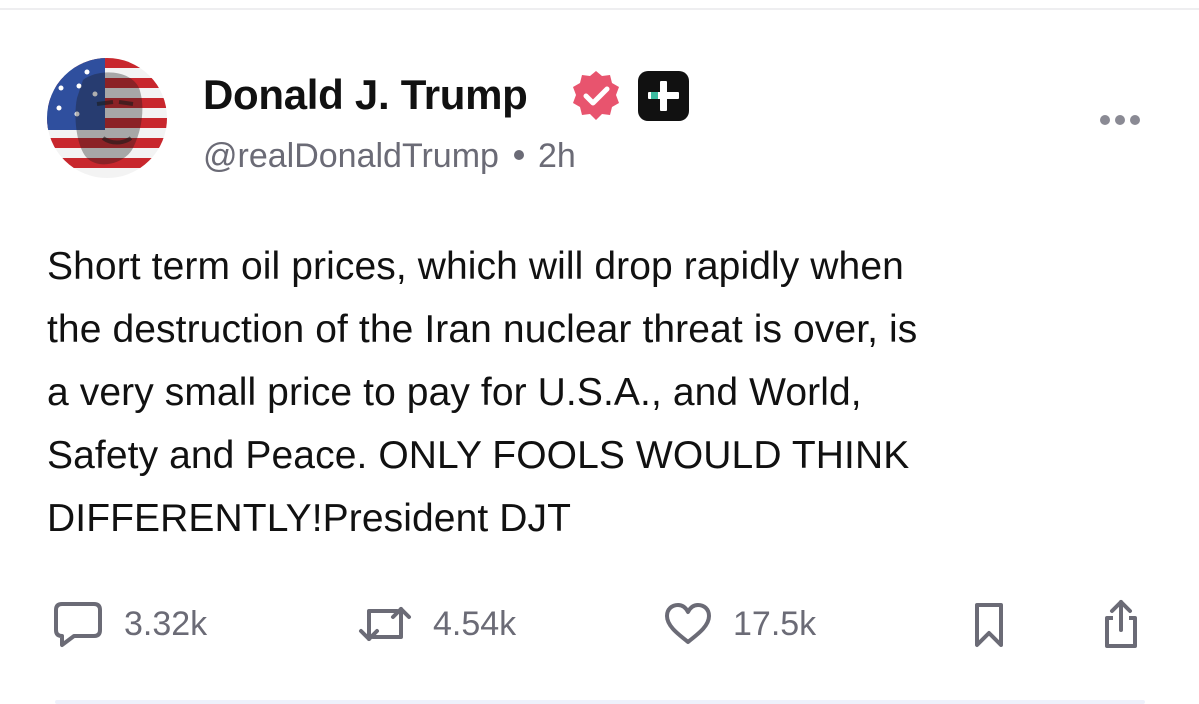 Image resolution: width=1199 pixels, height=704 pixels. Describe the element at coordinates (475, 623) in the screenshot. I see `repost-count: 4.54k` at that location.